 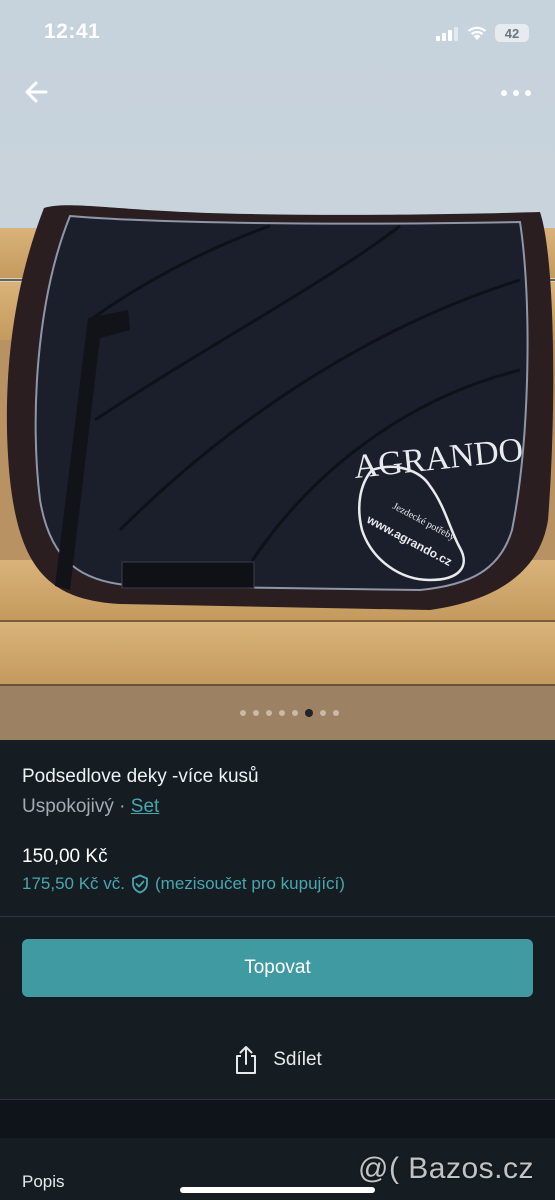 I want to click on bazos-watermark: @( Bazos.cz, so click(x=446, y=1168).